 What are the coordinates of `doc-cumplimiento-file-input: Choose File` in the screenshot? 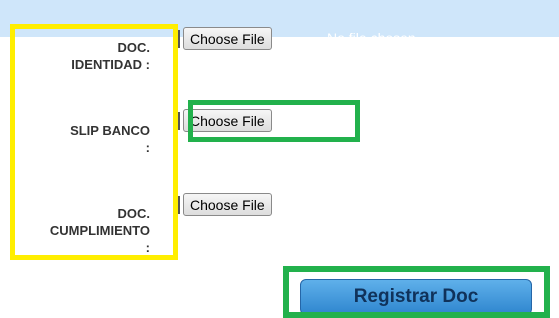 It's located at (225, 204).